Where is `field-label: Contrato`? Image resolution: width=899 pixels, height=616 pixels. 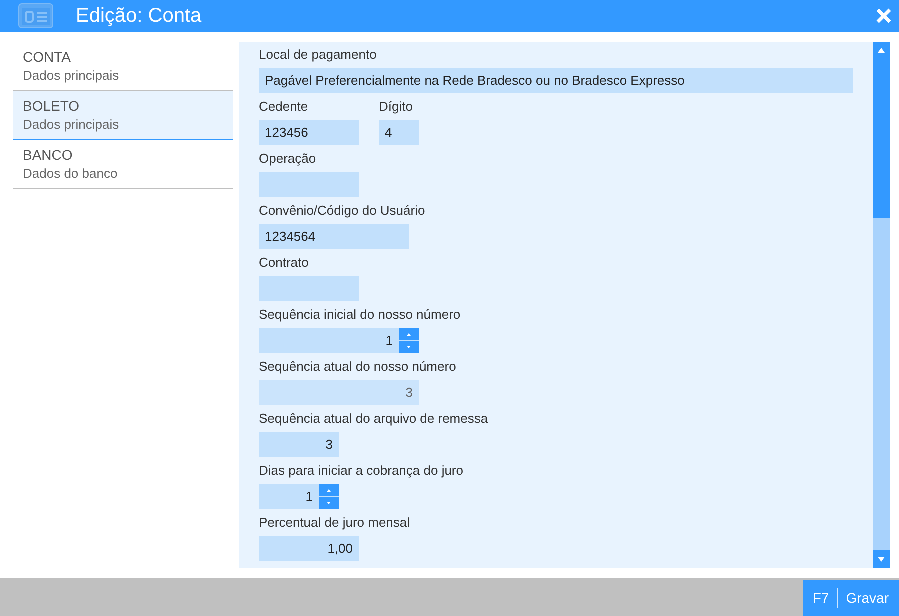
field-label: Contrato is located at coordinates (284, 263).